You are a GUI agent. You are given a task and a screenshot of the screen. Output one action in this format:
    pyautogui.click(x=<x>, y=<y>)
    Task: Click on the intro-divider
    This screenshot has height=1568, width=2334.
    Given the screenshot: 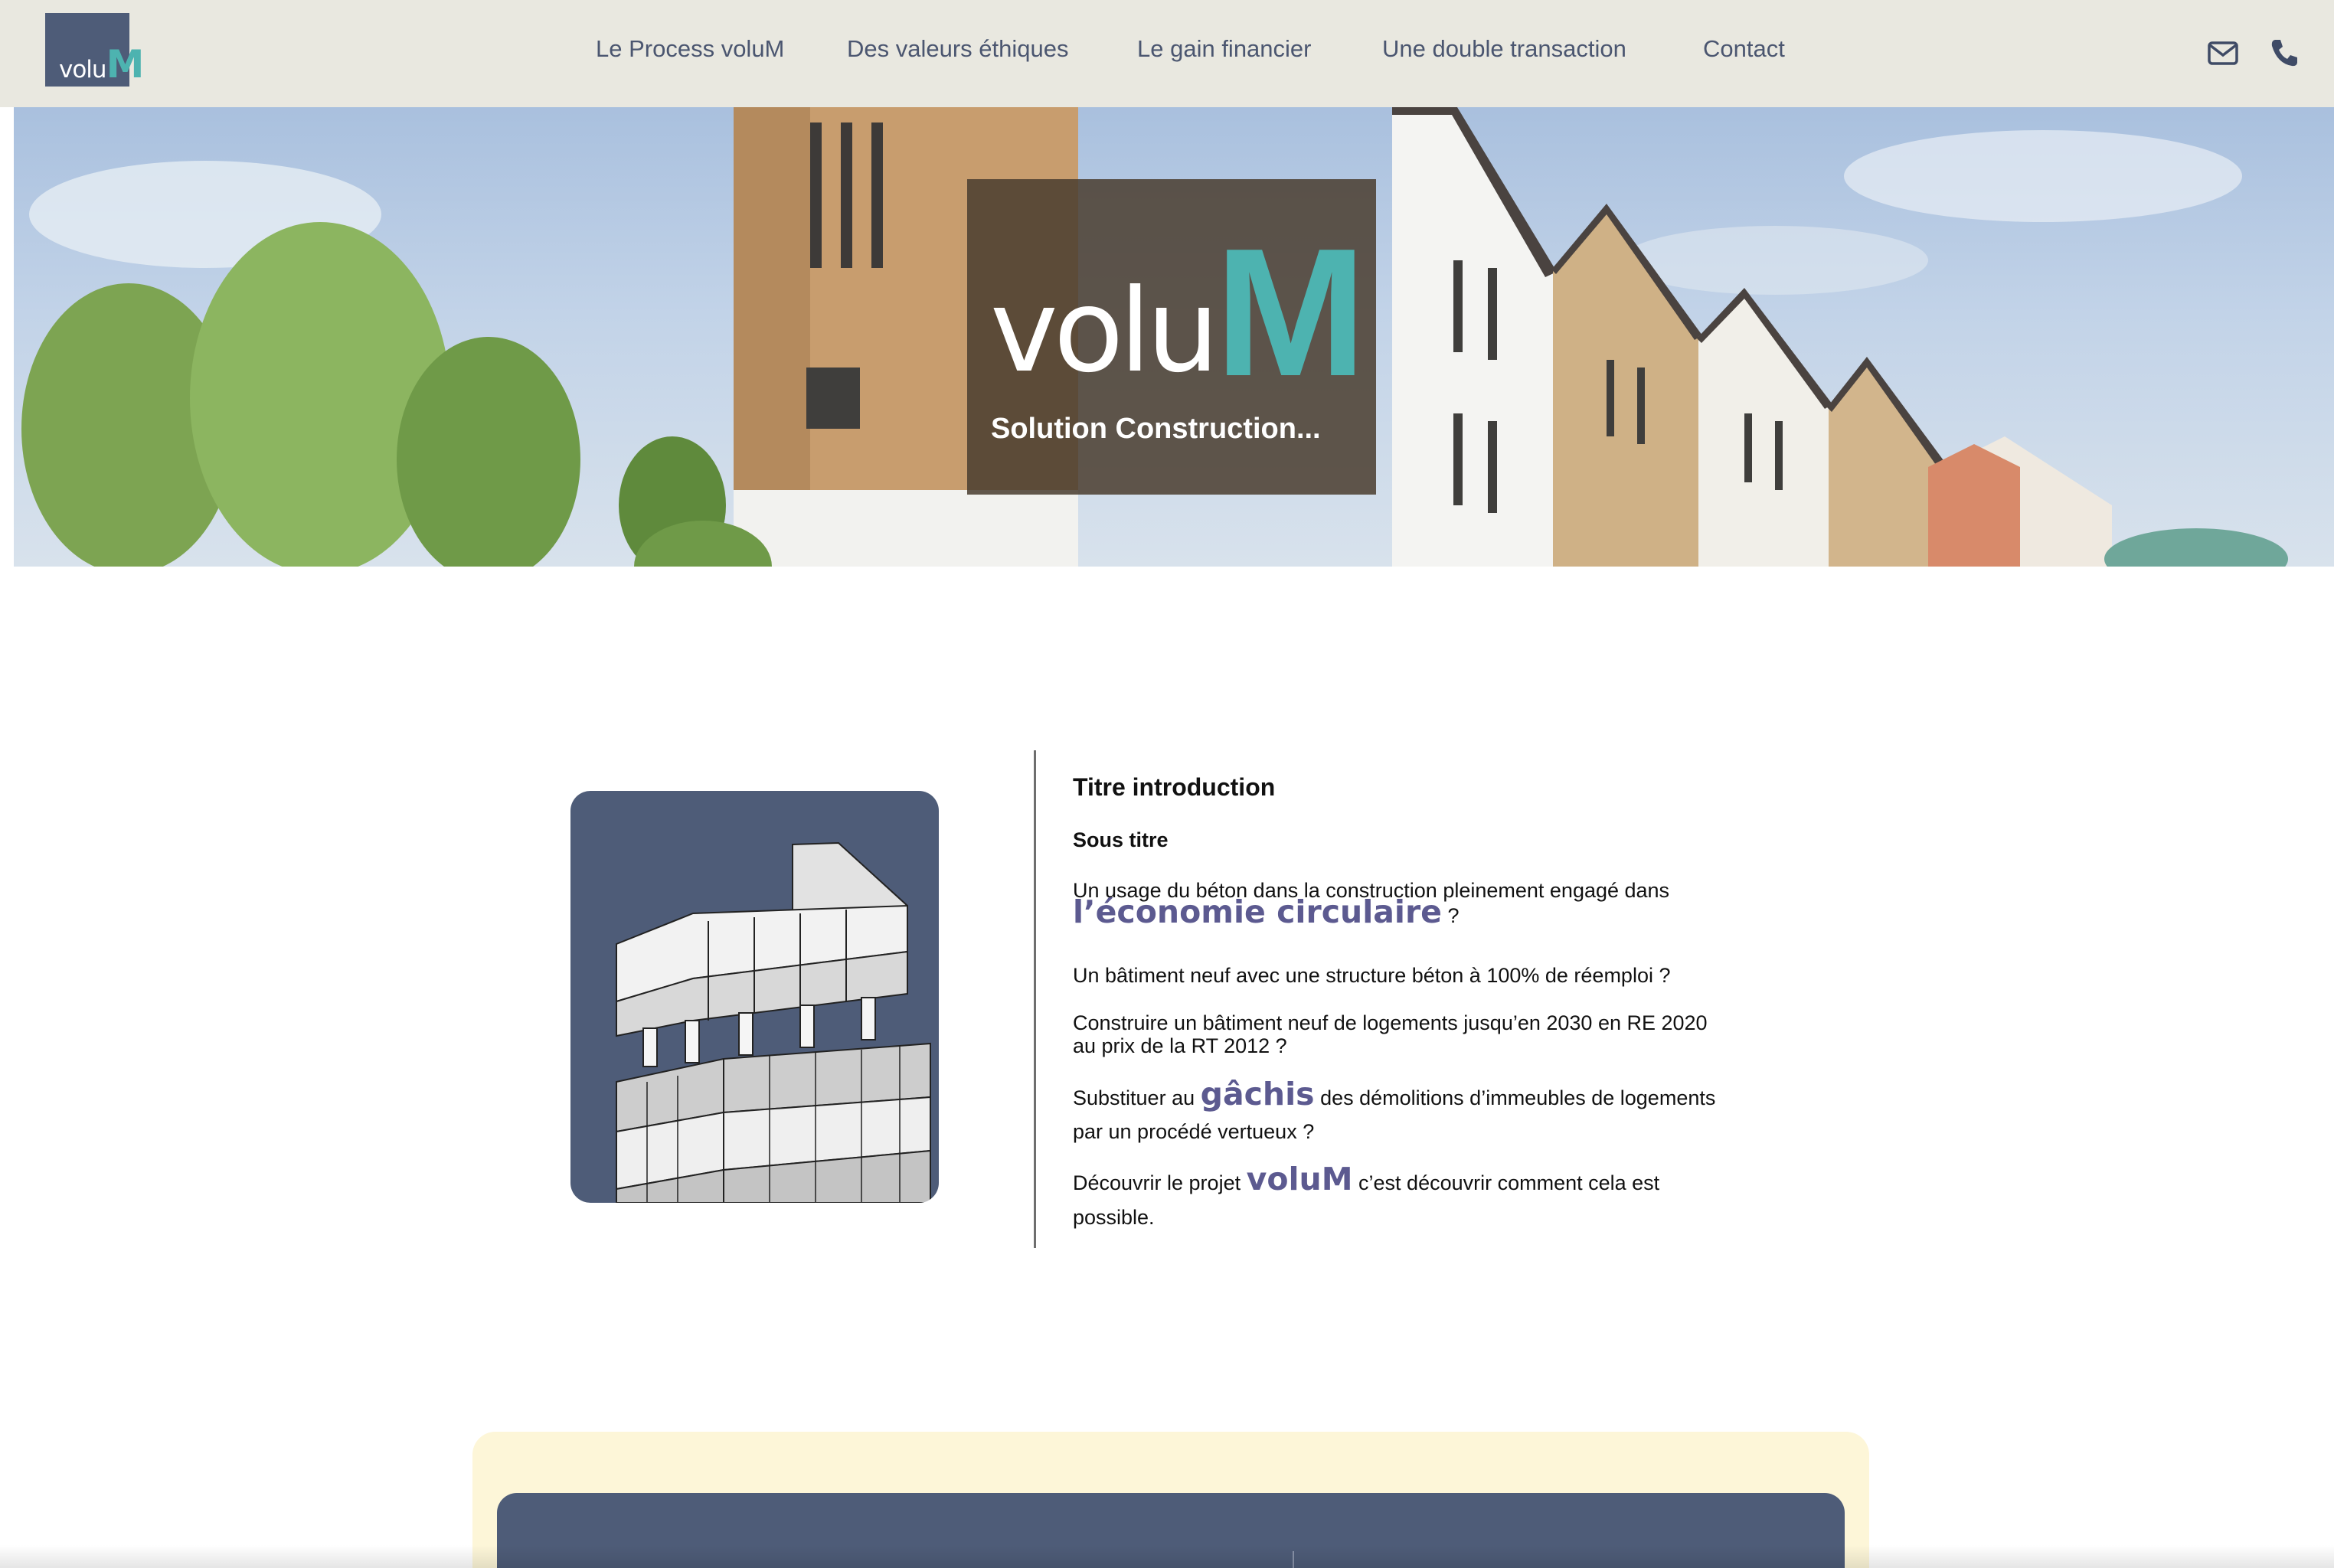 What is the action you would take?
    pyautogui.click(x=1035, y=999)
    